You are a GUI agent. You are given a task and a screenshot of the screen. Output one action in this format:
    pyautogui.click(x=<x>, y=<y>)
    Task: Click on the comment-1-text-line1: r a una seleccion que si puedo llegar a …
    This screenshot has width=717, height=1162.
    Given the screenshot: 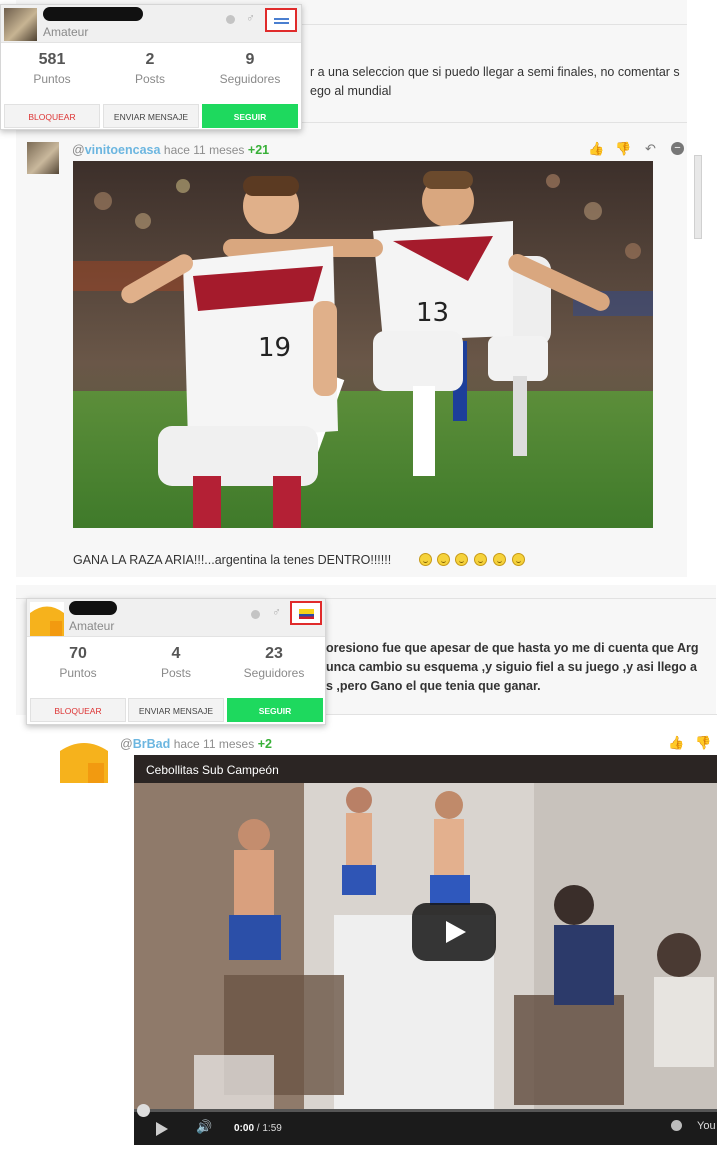 What is the action you would take?
    pyautogui.click(x=495, y=72)
    